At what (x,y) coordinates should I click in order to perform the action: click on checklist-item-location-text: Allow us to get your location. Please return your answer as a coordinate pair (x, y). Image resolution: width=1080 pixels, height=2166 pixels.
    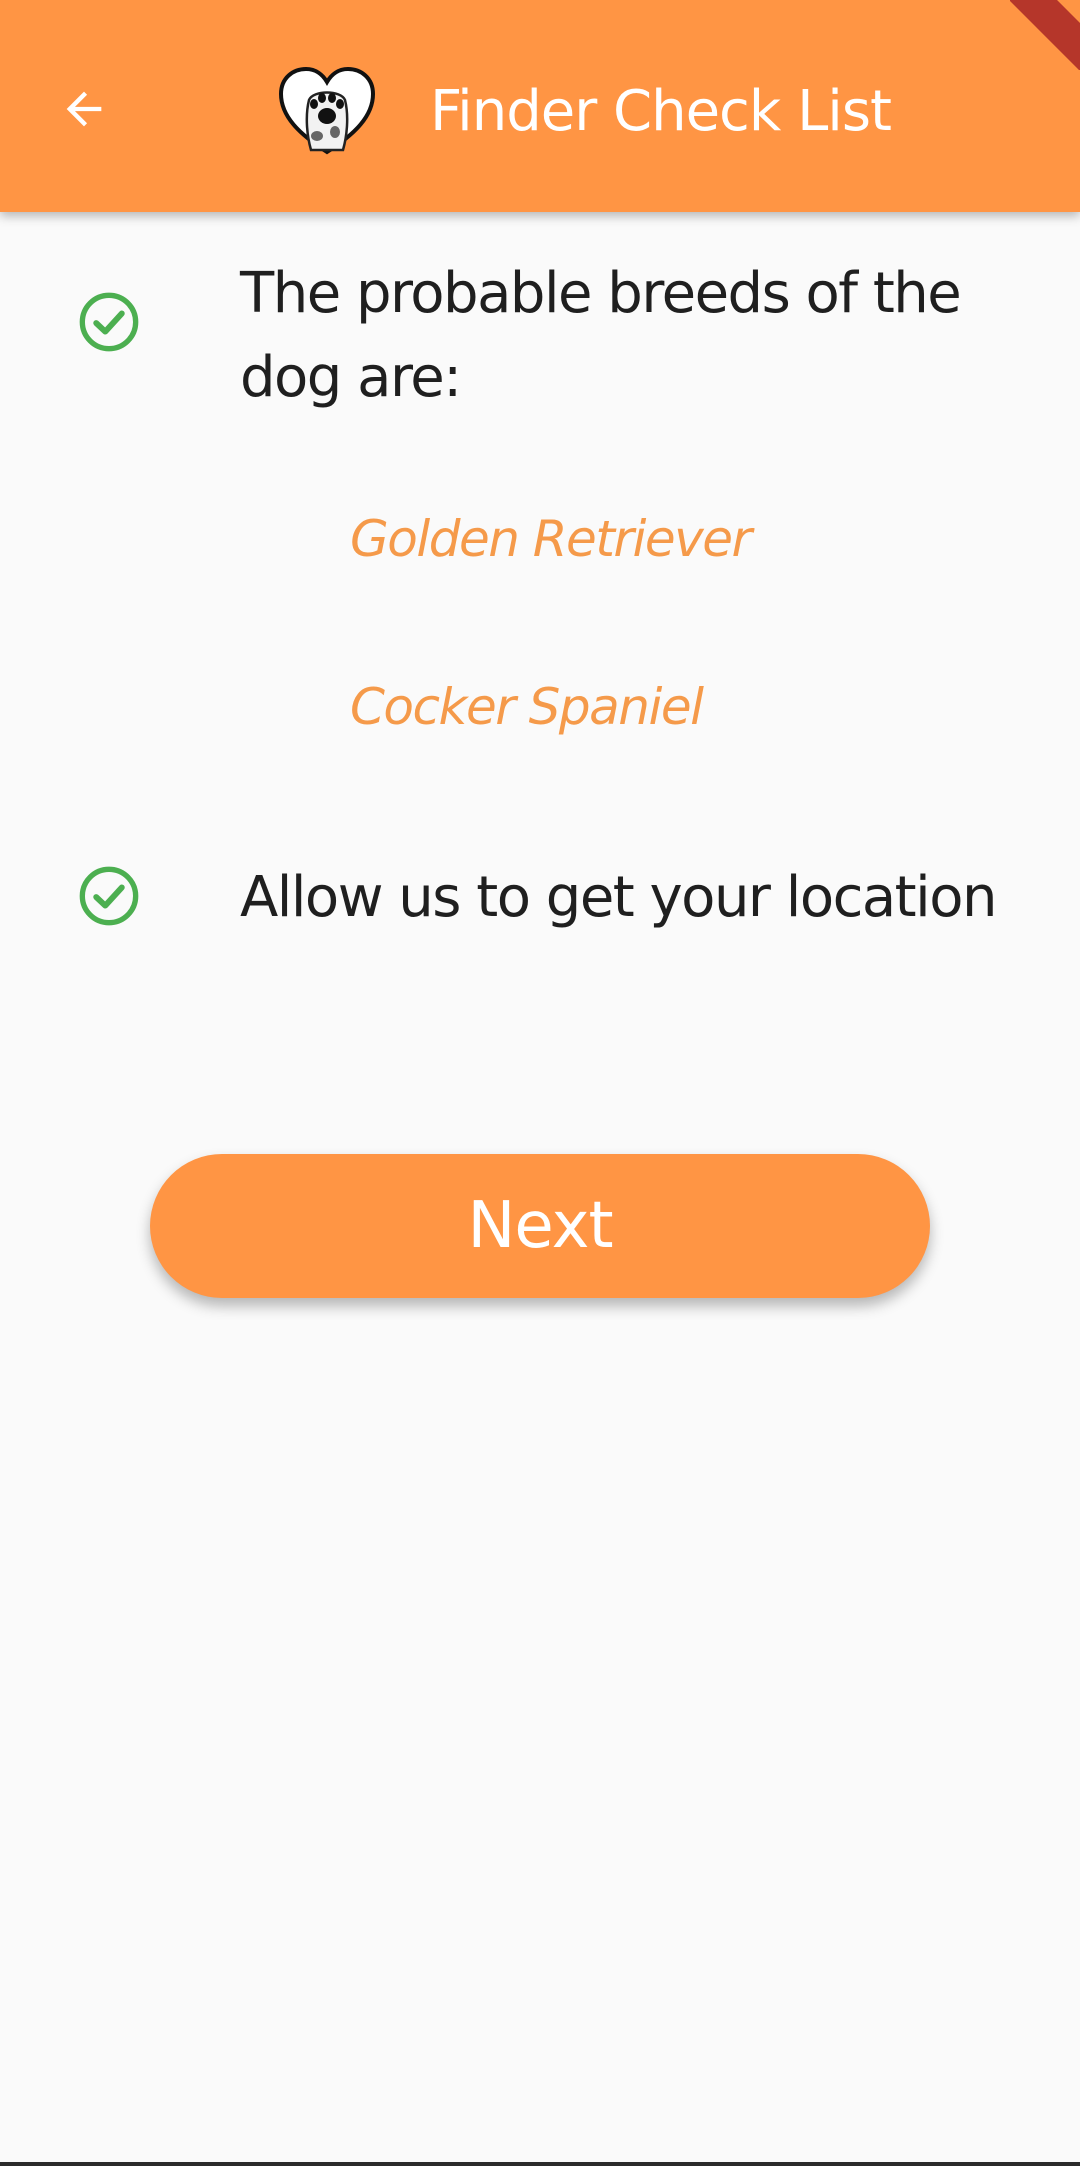
    Looking at the image, I should click on (618, 897).